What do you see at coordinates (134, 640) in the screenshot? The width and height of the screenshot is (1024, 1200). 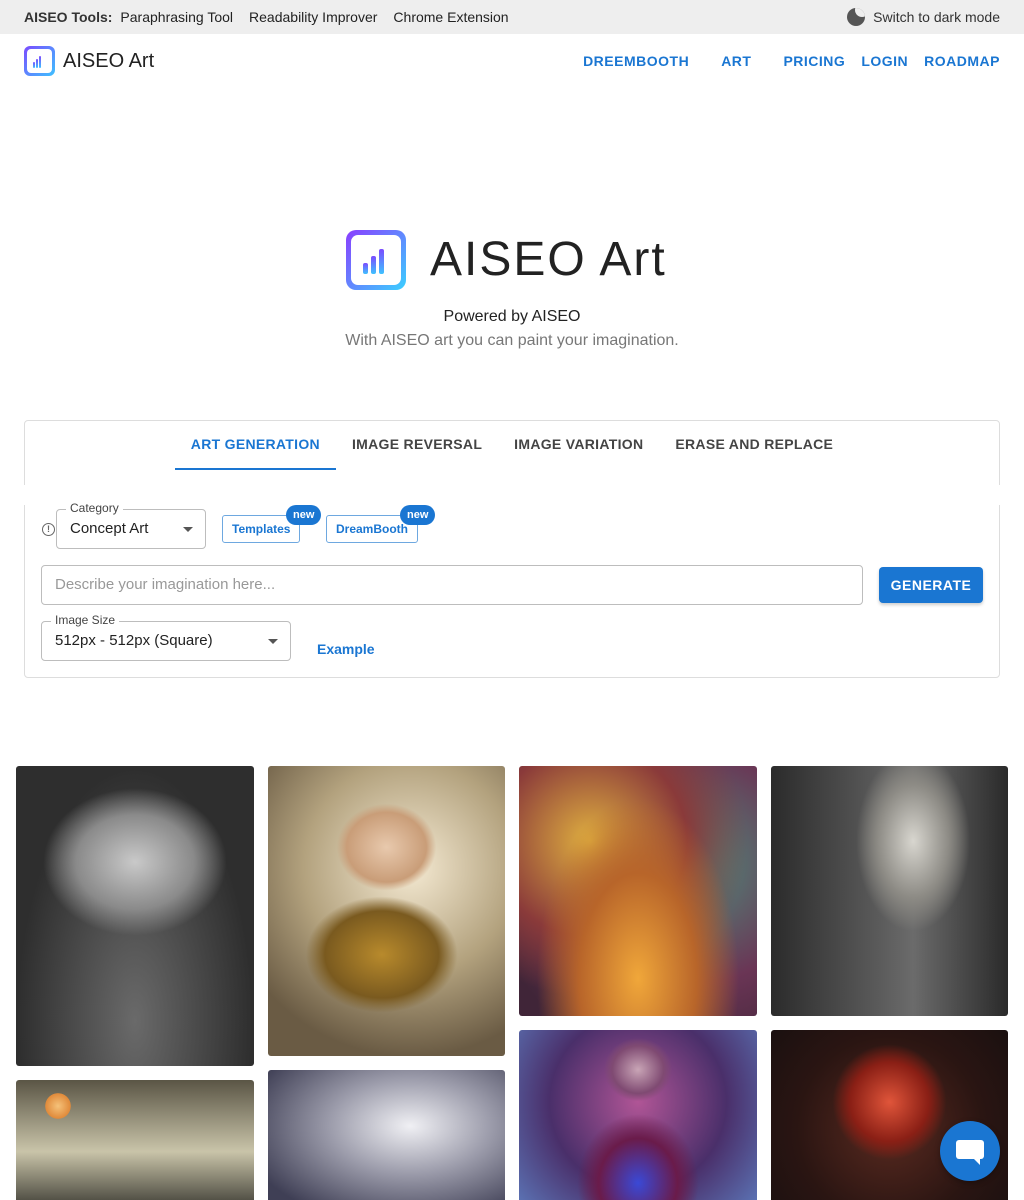 I see `image-size-value: 512px - 512px (Square)` at bounding box center [134, 640].